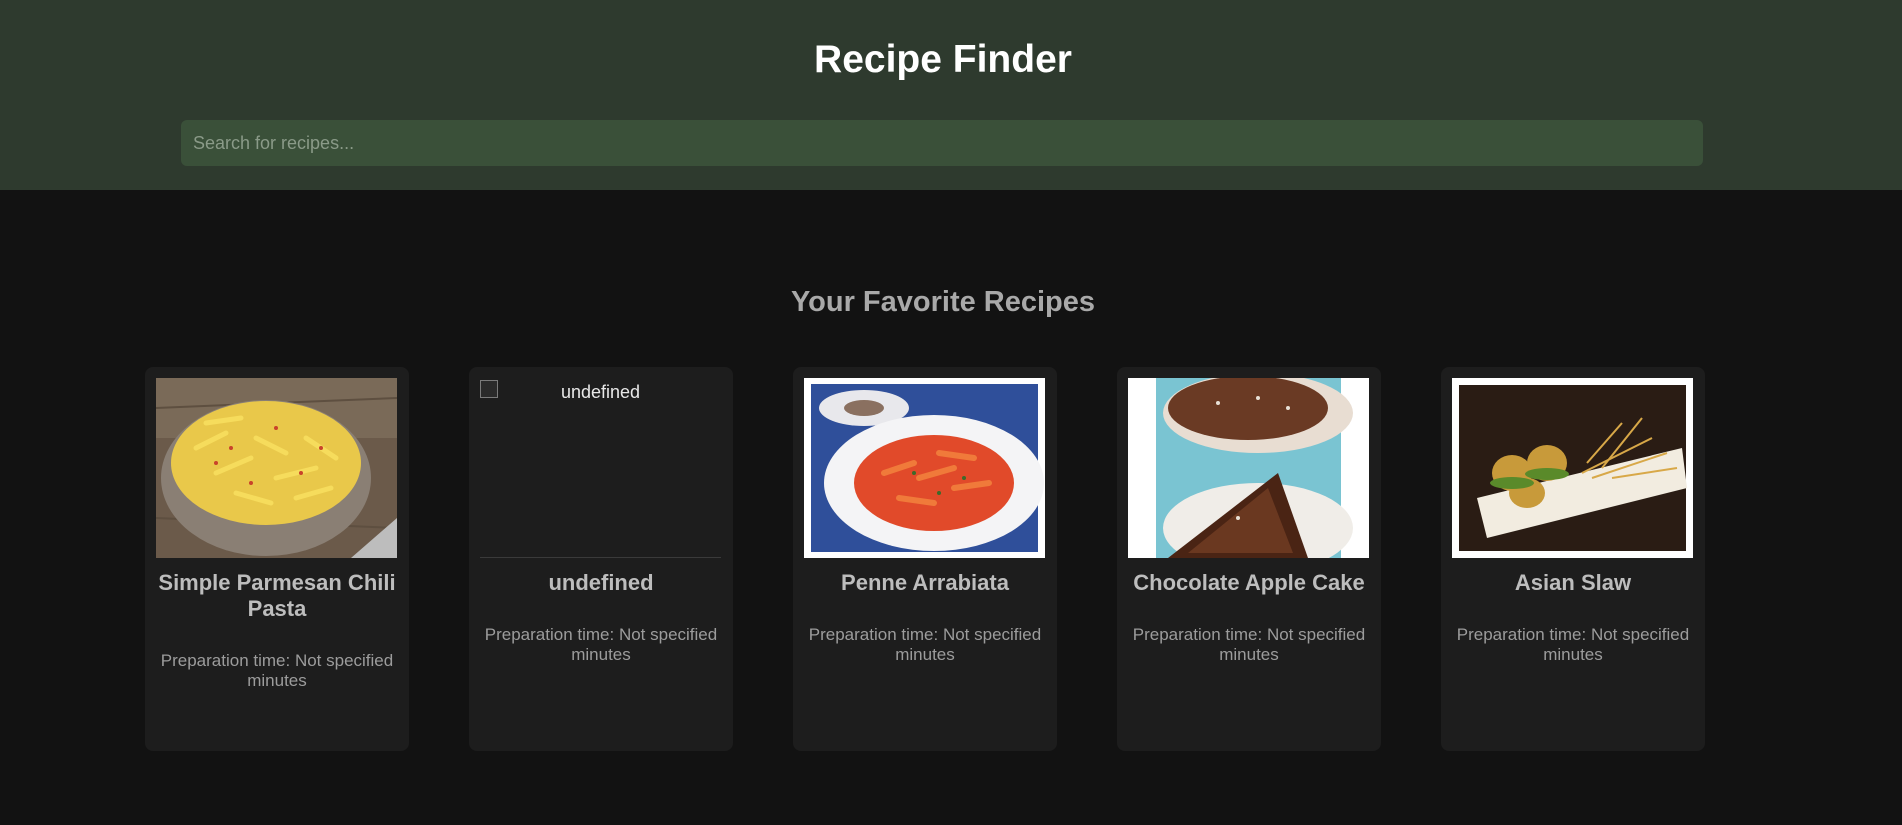  Describe the element at coordinates (943, 302) in the screenshot. I see `favorites-title: Your Favorite Recipes` at that location.